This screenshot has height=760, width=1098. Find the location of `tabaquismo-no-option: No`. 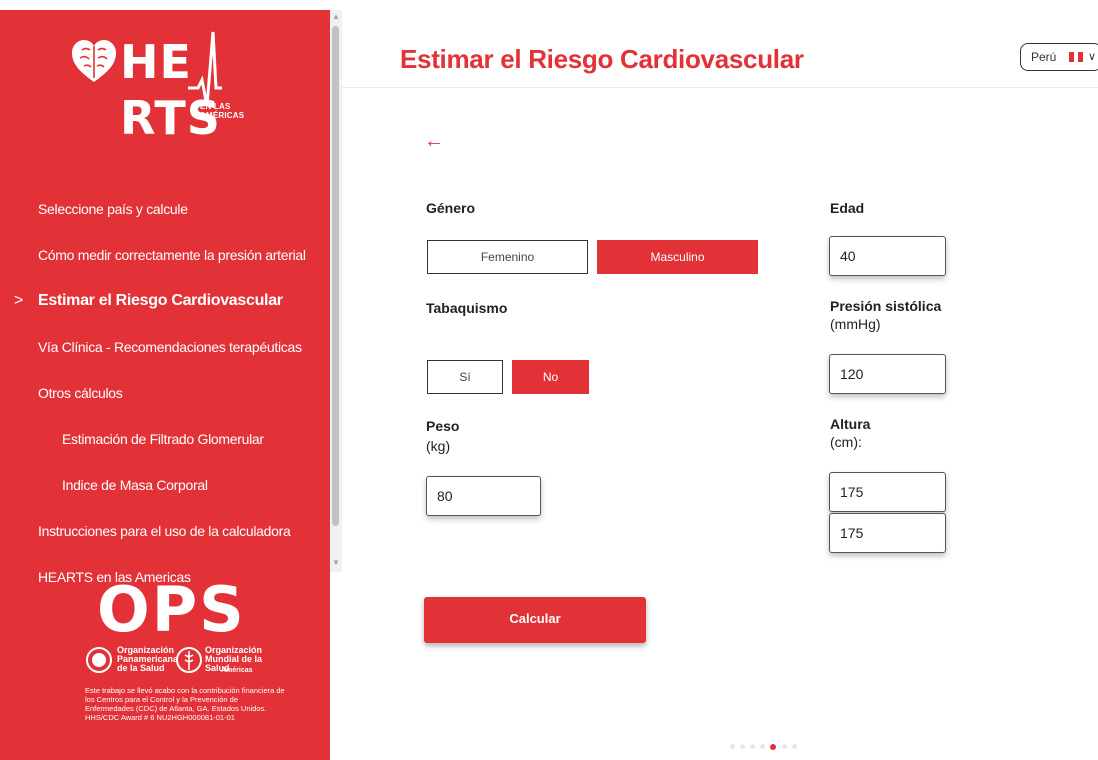

tabaquismo-no-option: No is located at coordinates (550, 377).